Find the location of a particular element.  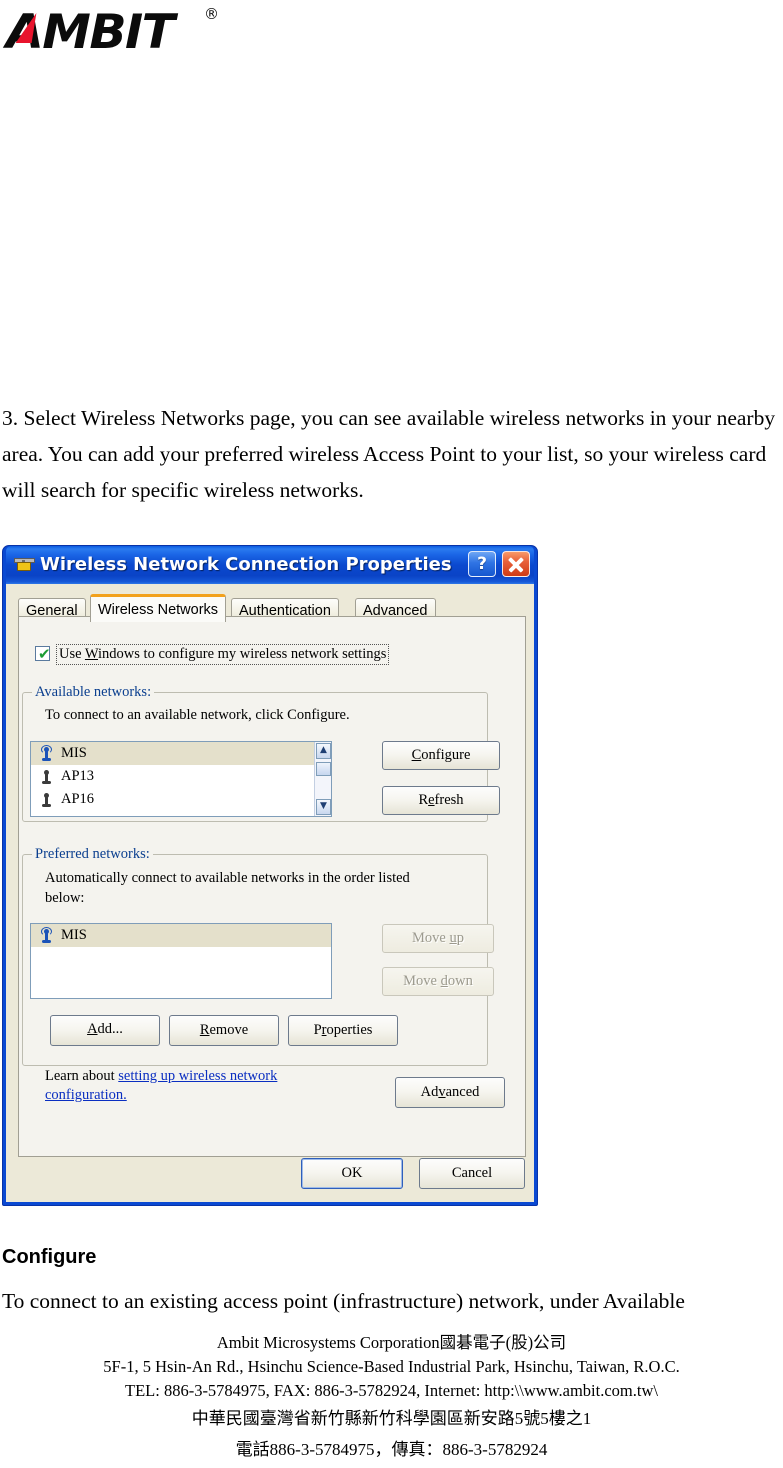

footer-line-address-cn: 中華民國臺灣省新竹縣新竹科學園區新安路5號5樓之1 is located at coordinates (391, 1418).